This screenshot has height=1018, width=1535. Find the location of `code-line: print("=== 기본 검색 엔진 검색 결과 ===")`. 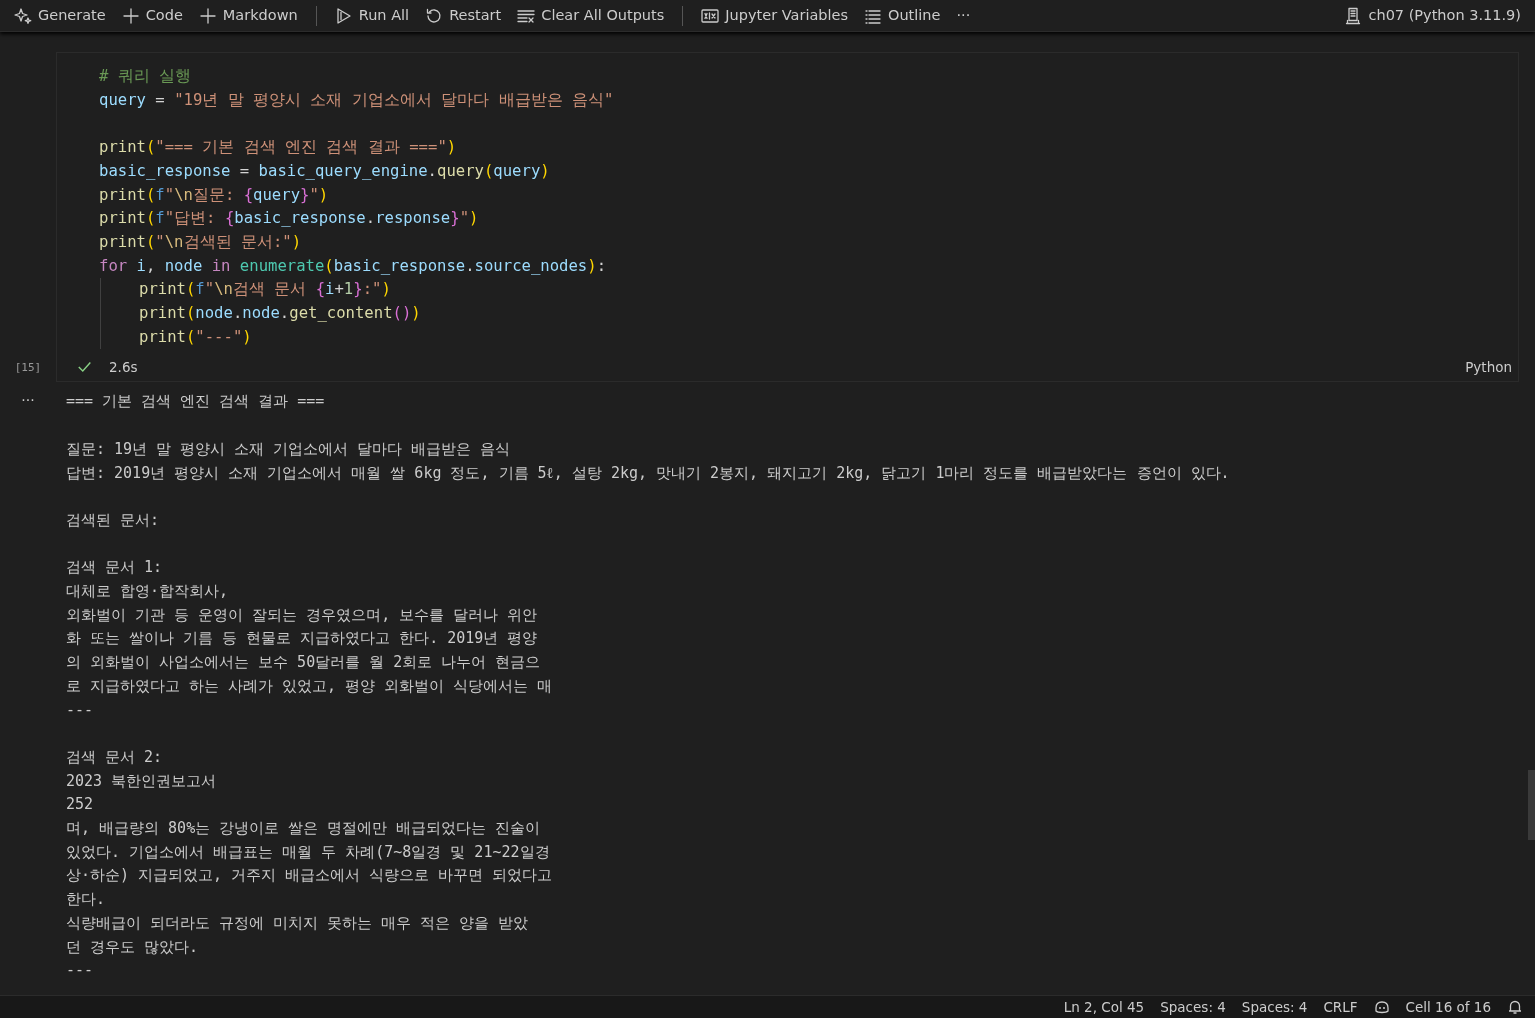

code-line: print("=== 기본 검색 엔진 검색 결과 ===") is located at coordinates (278, 148).